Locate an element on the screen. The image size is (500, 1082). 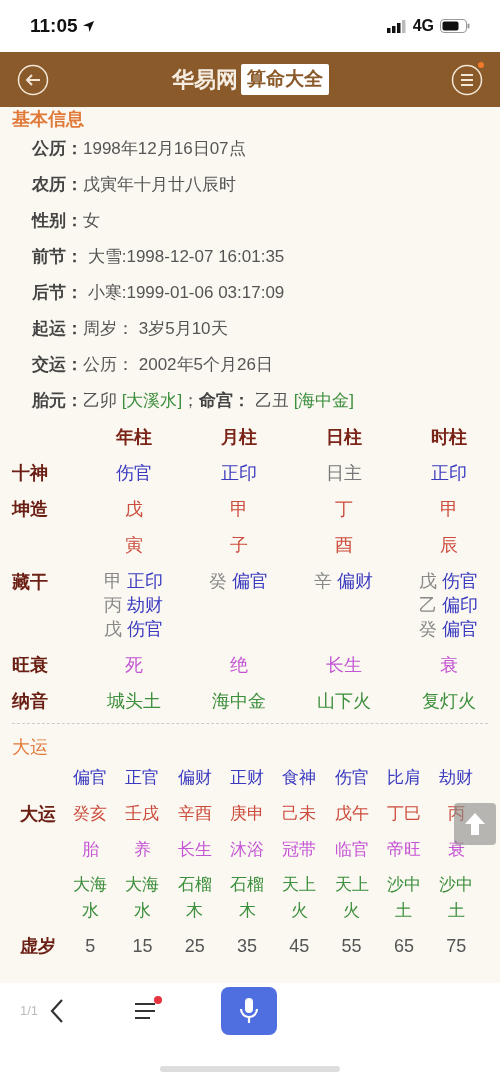
network-label: 4G is located at coordinates (423, 26).